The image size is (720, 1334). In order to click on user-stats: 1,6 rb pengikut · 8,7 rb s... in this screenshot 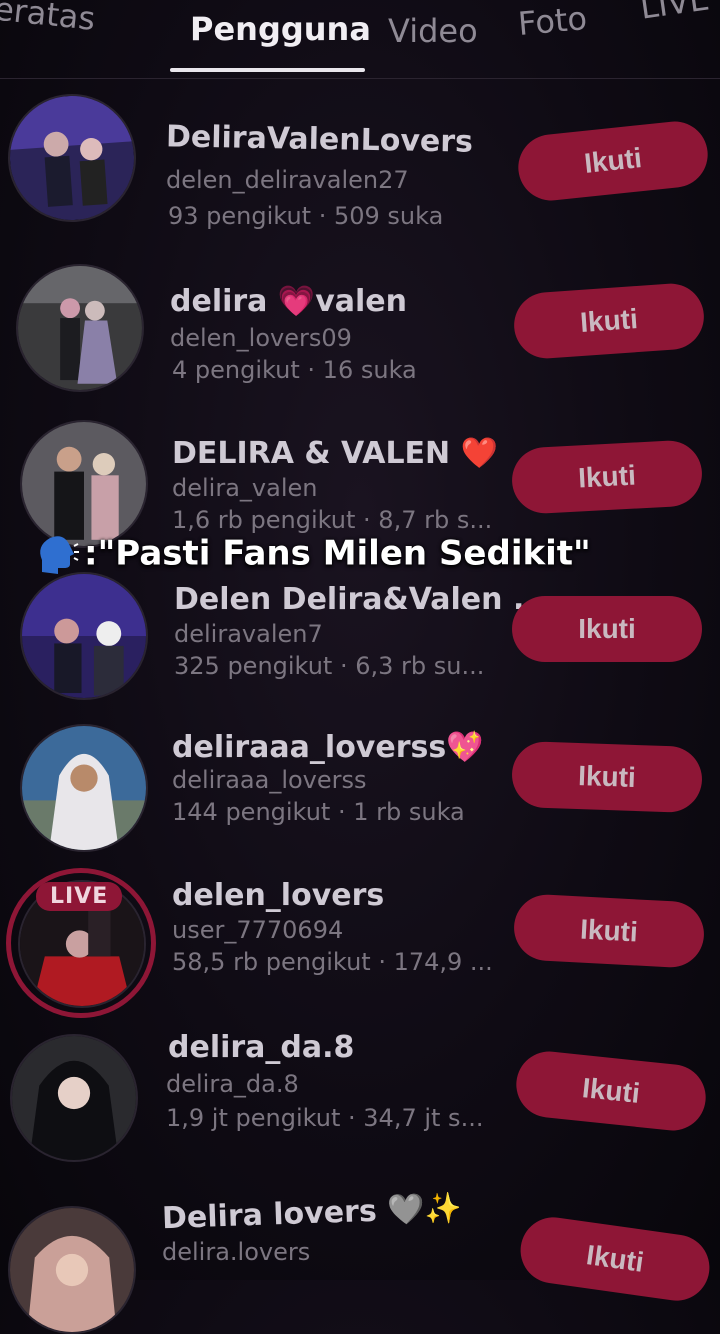, I will do `click(332, 520)`.